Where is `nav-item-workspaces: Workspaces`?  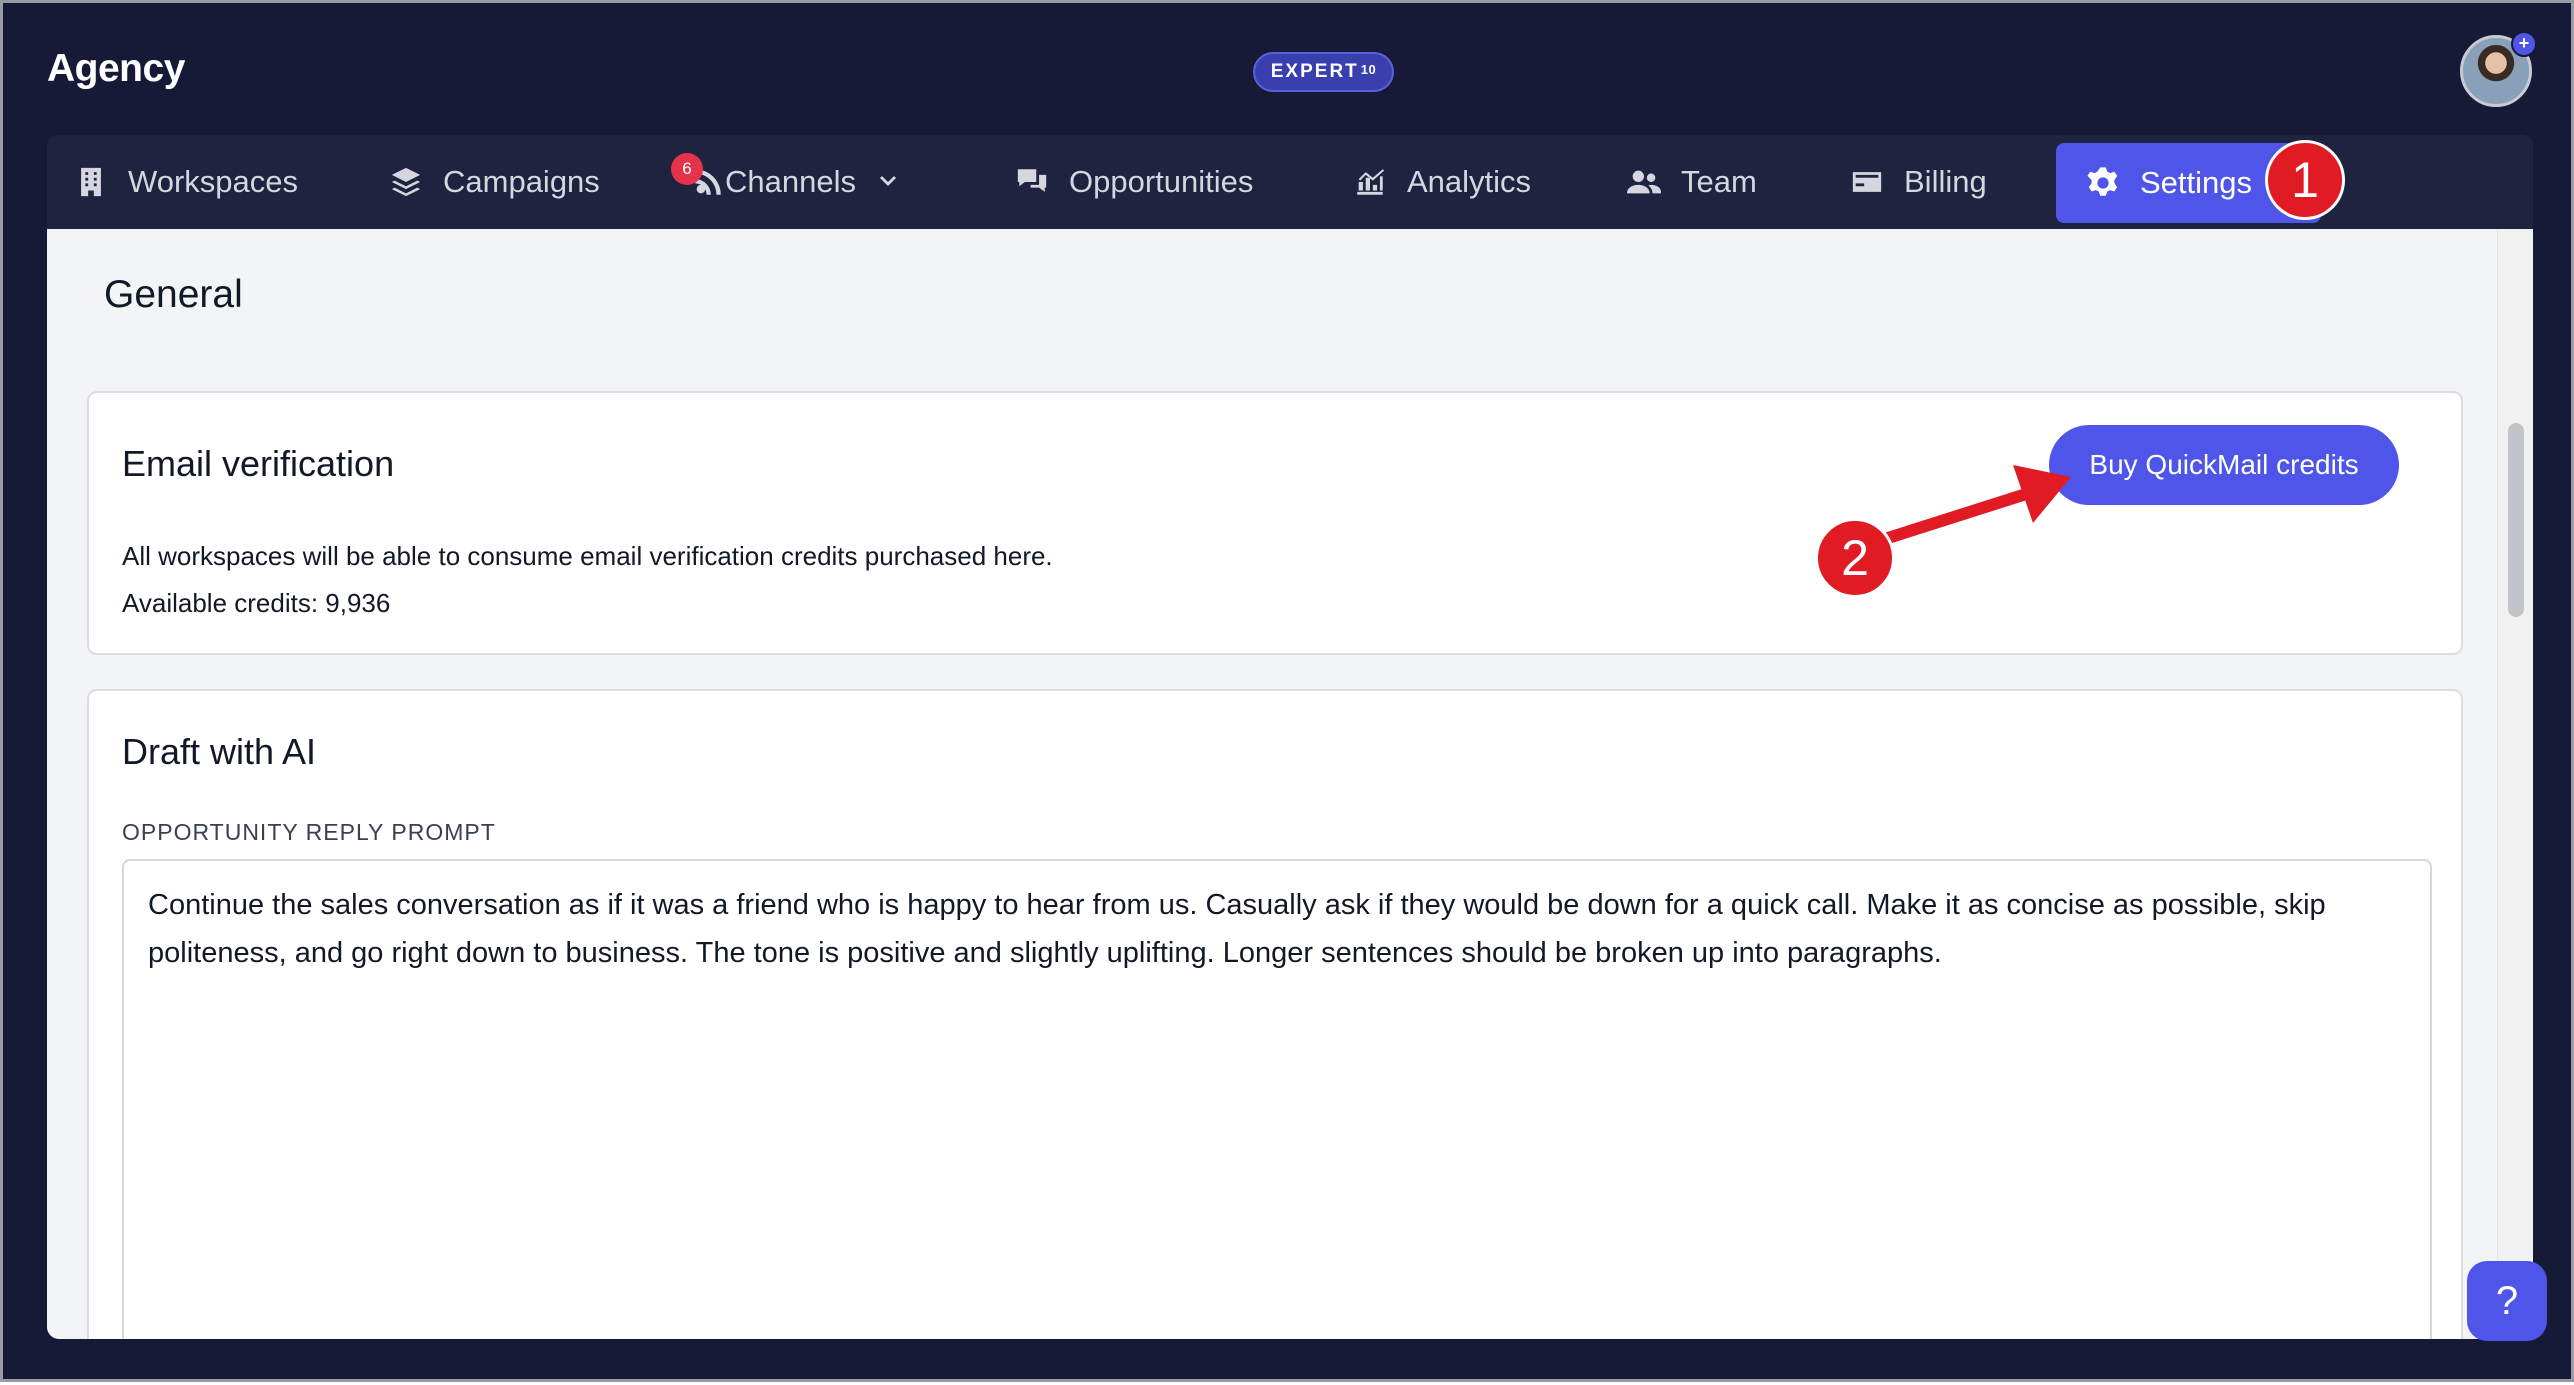
nav-item-workspaces: Workspaces is located at coordinates (186, 182).